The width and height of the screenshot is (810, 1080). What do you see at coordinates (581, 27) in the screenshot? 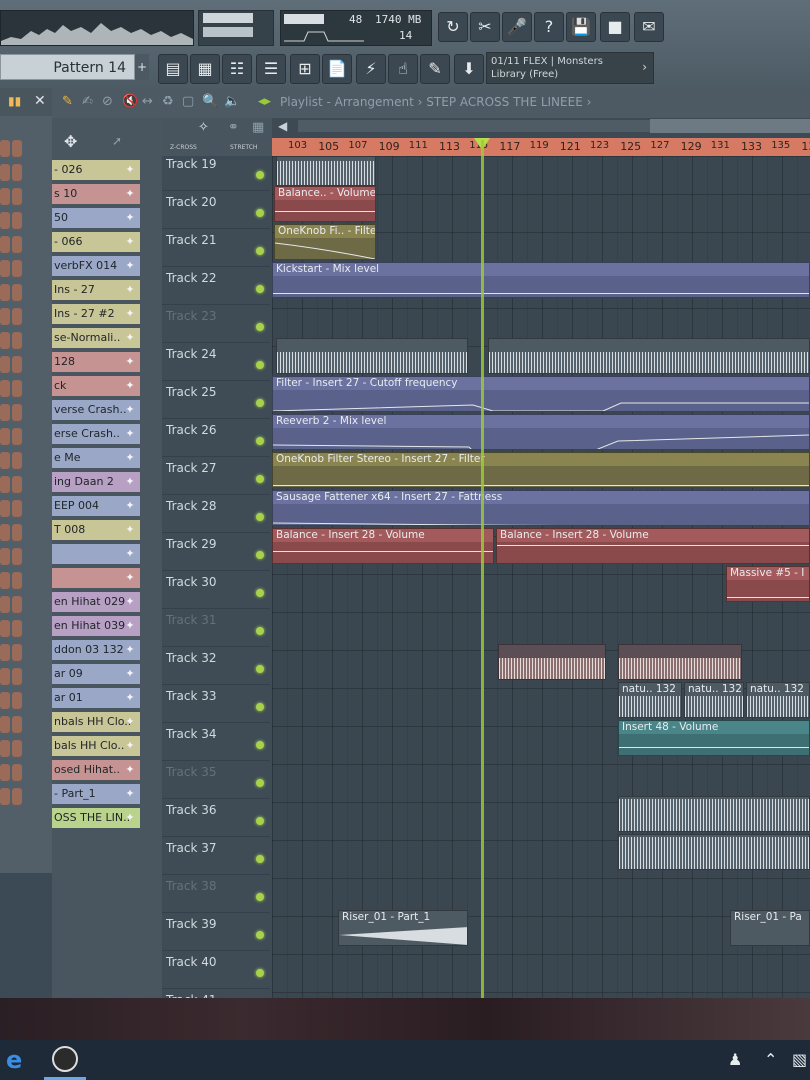
I see `save-icon: 💾` at bounding box center [581, 27].